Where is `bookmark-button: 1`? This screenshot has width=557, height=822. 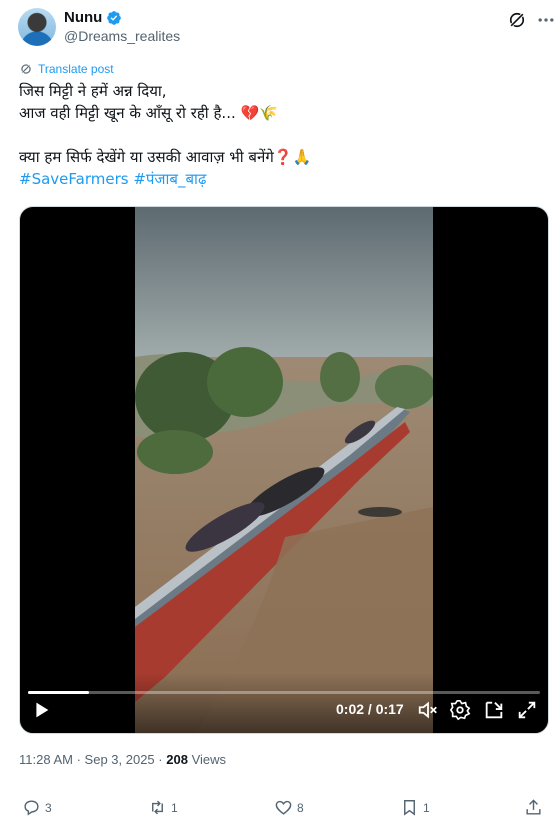 bookmark-button: 1 is located at coordinates (415, 807).